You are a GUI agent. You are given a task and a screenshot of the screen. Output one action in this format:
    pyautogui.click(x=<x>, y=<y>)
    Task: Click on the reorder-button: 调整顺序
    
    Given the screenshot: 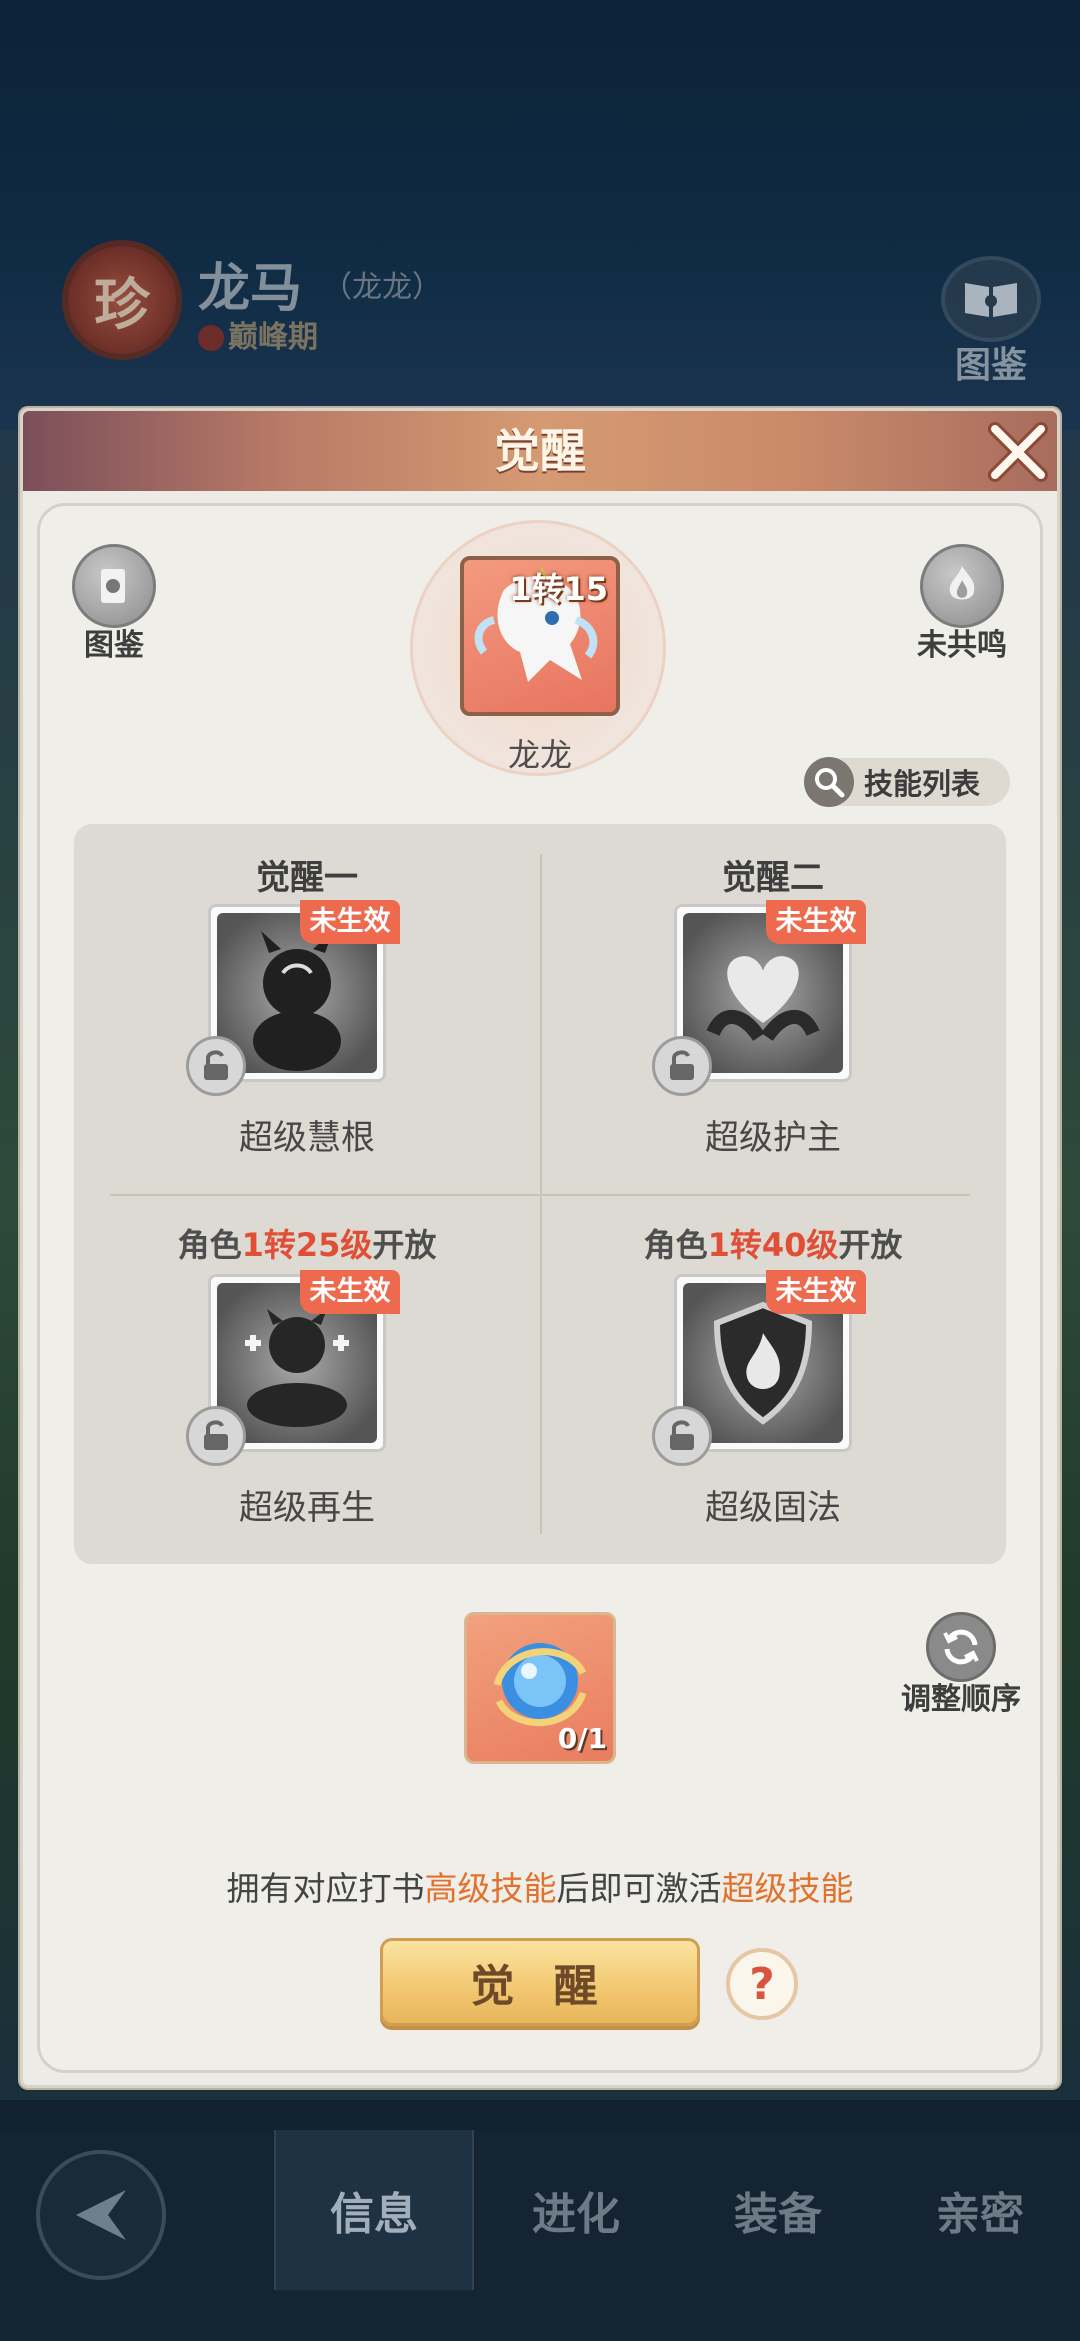 What is the action you would take?
    pyautogui.click(x=961, y=1665)
    